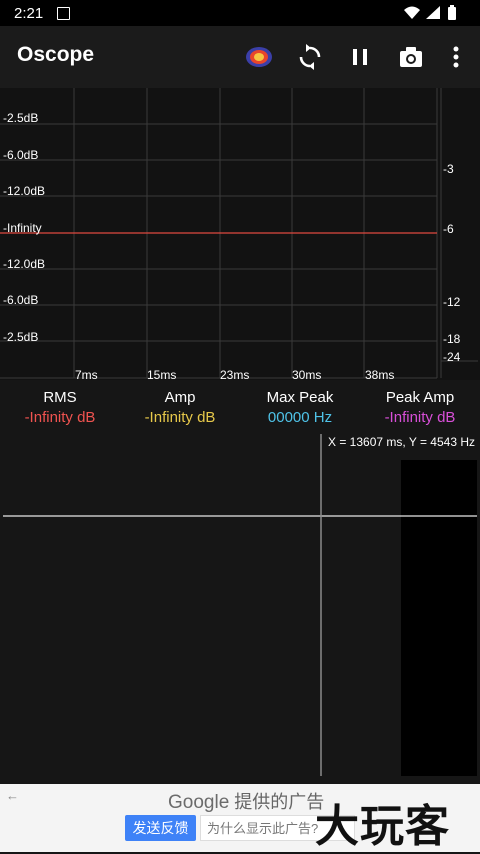 The image size is (480, 854). I want to click on google-logo: Google, so click(199, 802).